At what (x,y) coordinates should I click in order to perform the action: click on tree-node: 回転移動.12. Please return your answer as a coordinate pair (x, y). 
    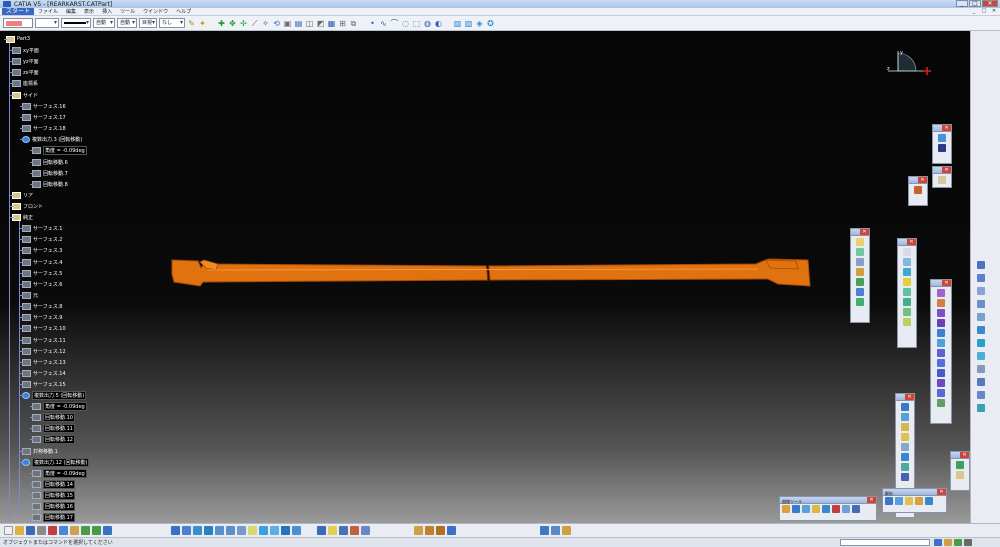
    Looking at the image, I should click on (53, 439).